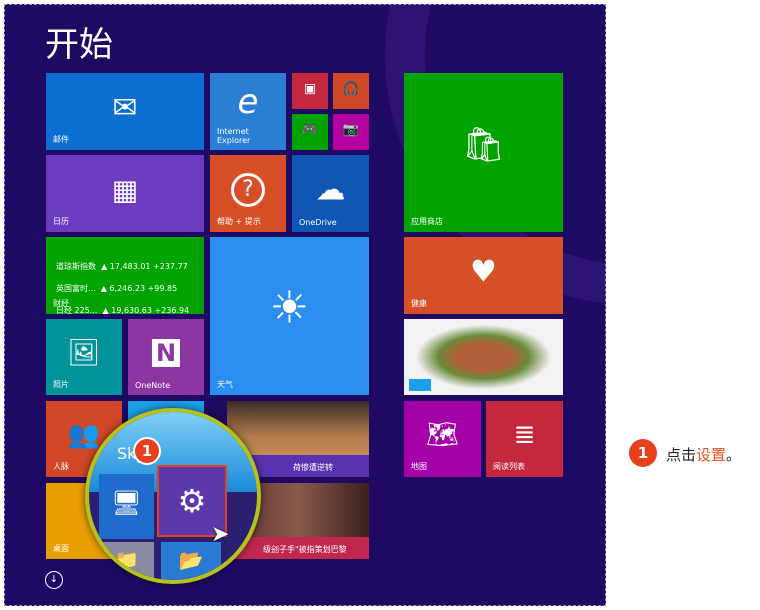  I want to click on help-icon: ?, so click(248, 189).